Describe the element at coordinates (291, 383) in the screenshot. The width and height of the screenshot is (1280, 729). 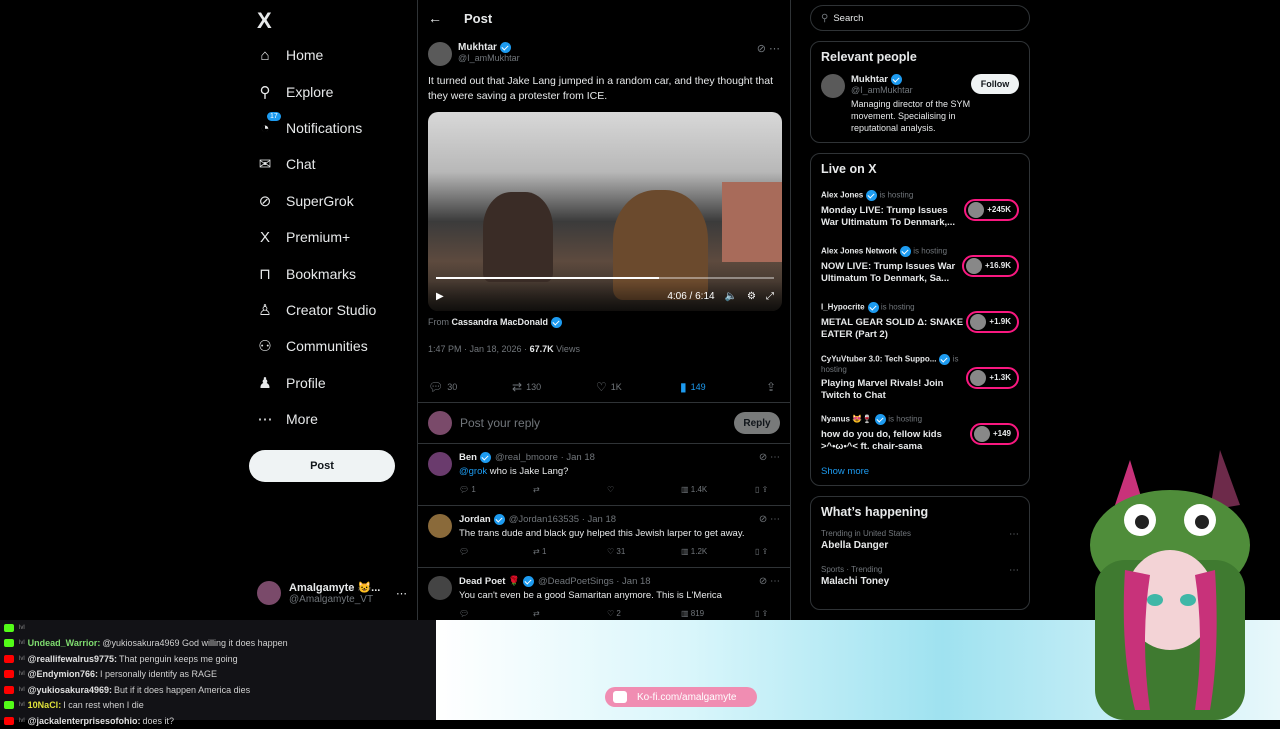
I see `nav-item-profile: ♟ Profile` at that location.